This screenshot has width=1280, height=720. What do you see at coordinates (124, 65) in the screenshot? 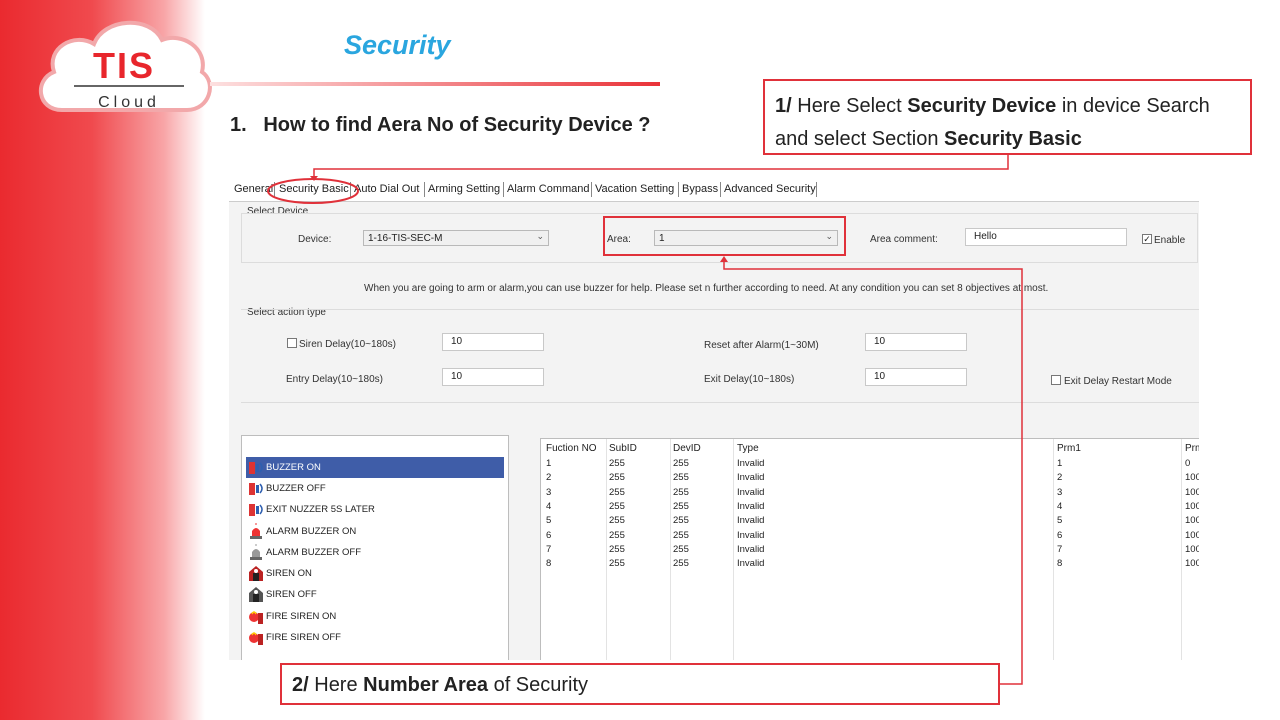
I see `svg-text: TIS` at bounding box center [124, 65].